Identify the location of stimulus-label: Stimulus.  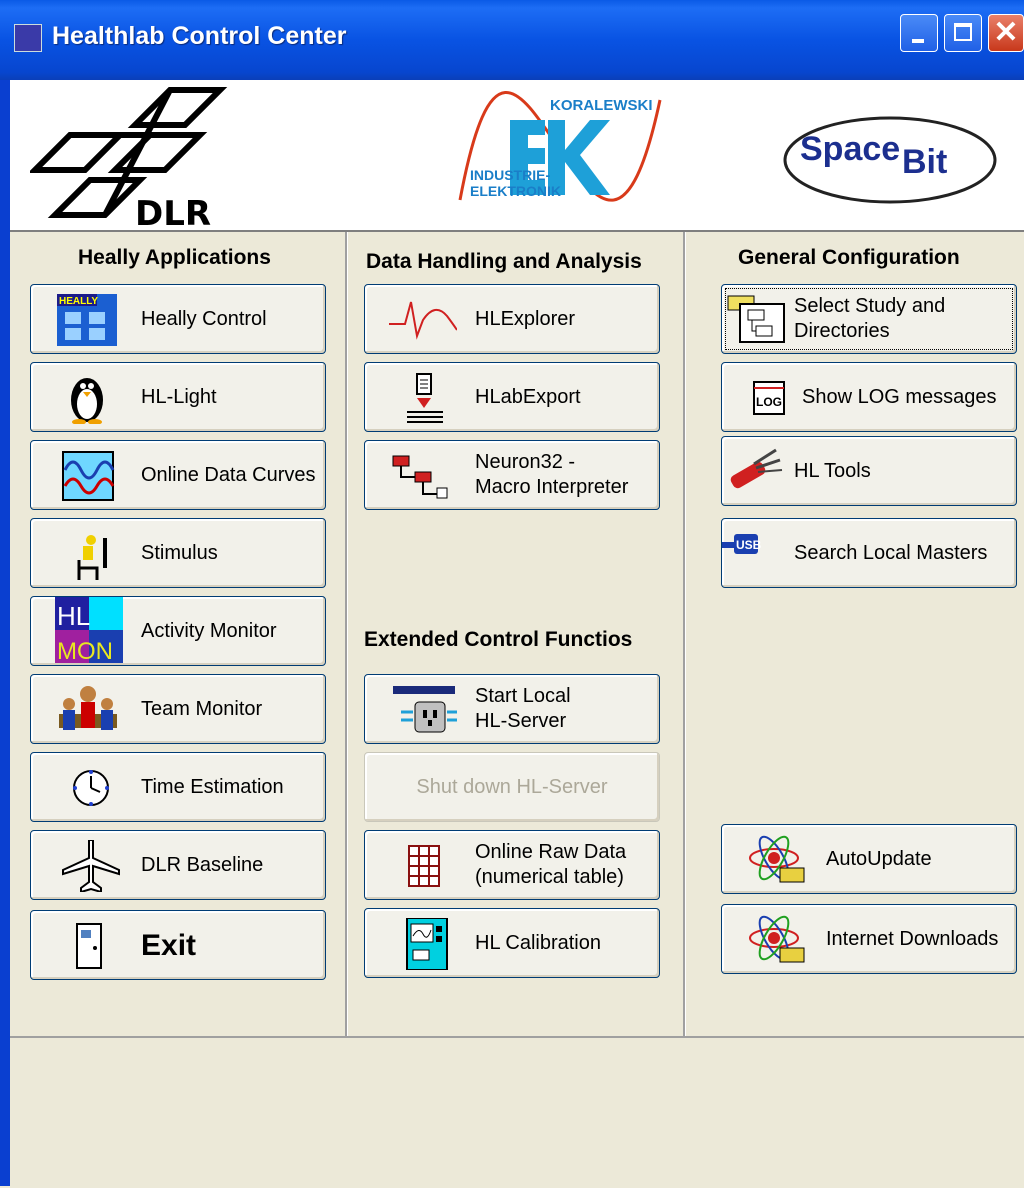
(179, 552).